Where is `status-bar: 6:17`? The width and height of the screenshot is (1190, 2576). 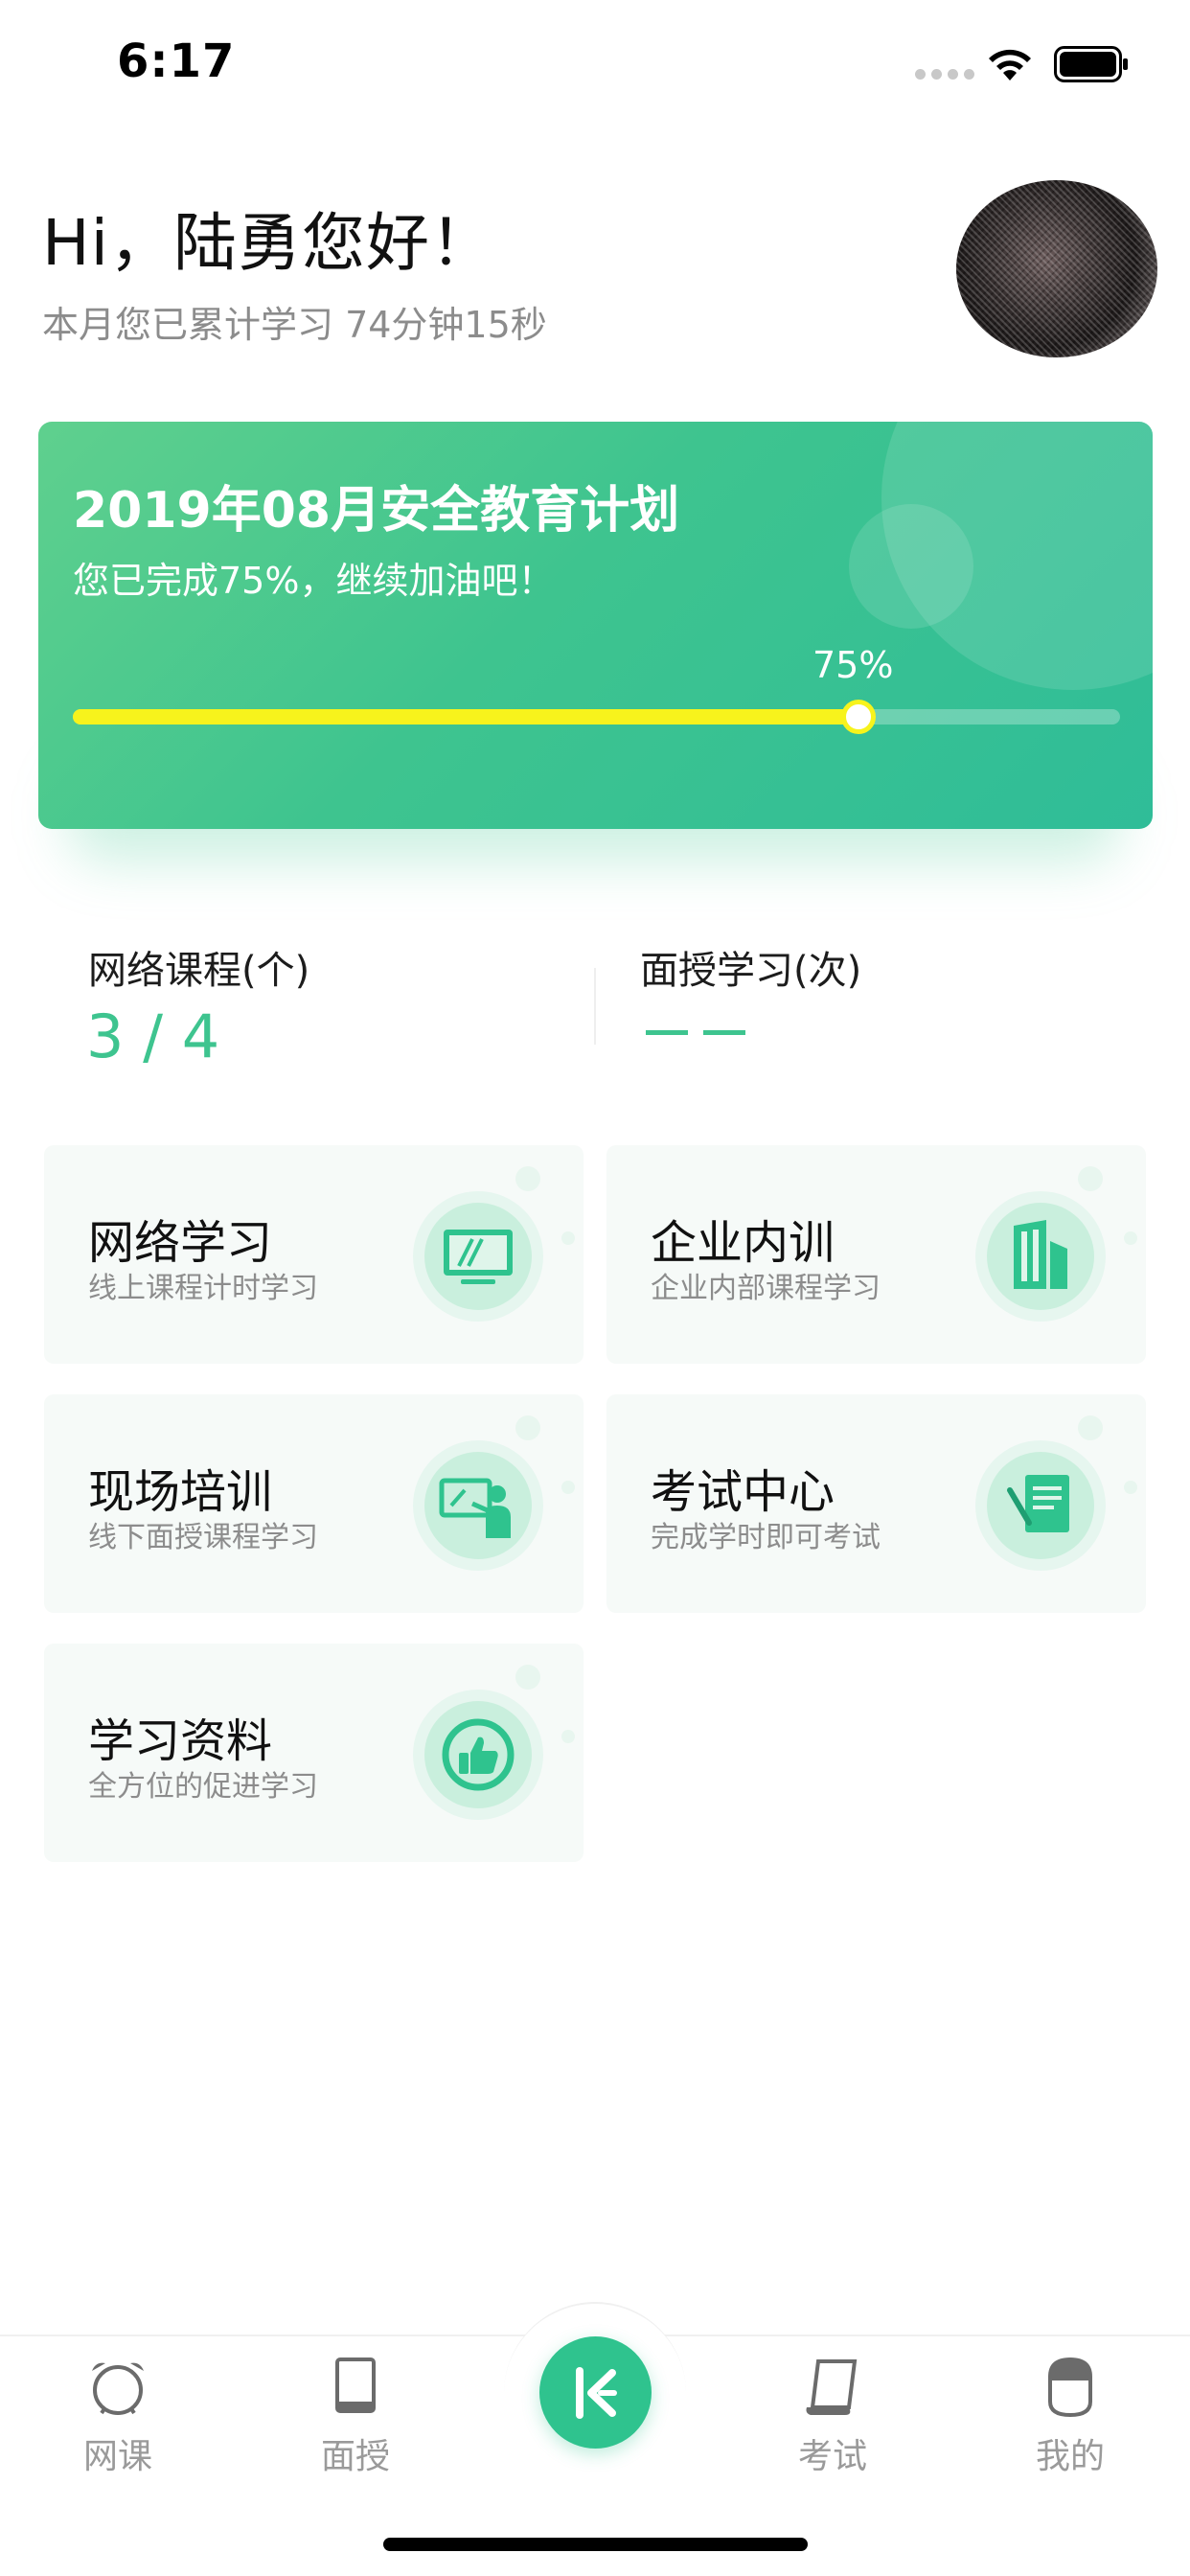
status-bar: 6:17 is located at coordinates (595, 64).